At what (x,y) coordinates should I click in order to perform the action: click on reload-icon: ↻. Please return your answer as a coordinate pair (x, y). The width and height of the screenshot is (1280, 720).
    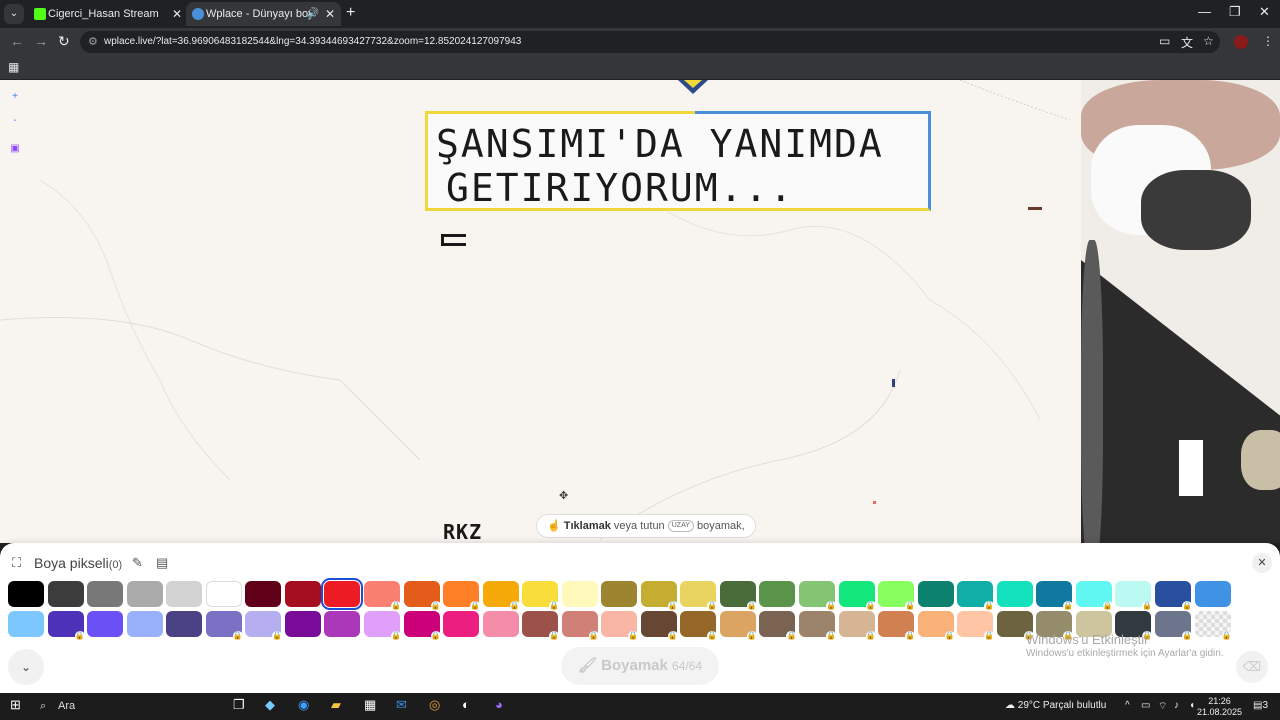
    Looking at the image, I should click on (64, 41).